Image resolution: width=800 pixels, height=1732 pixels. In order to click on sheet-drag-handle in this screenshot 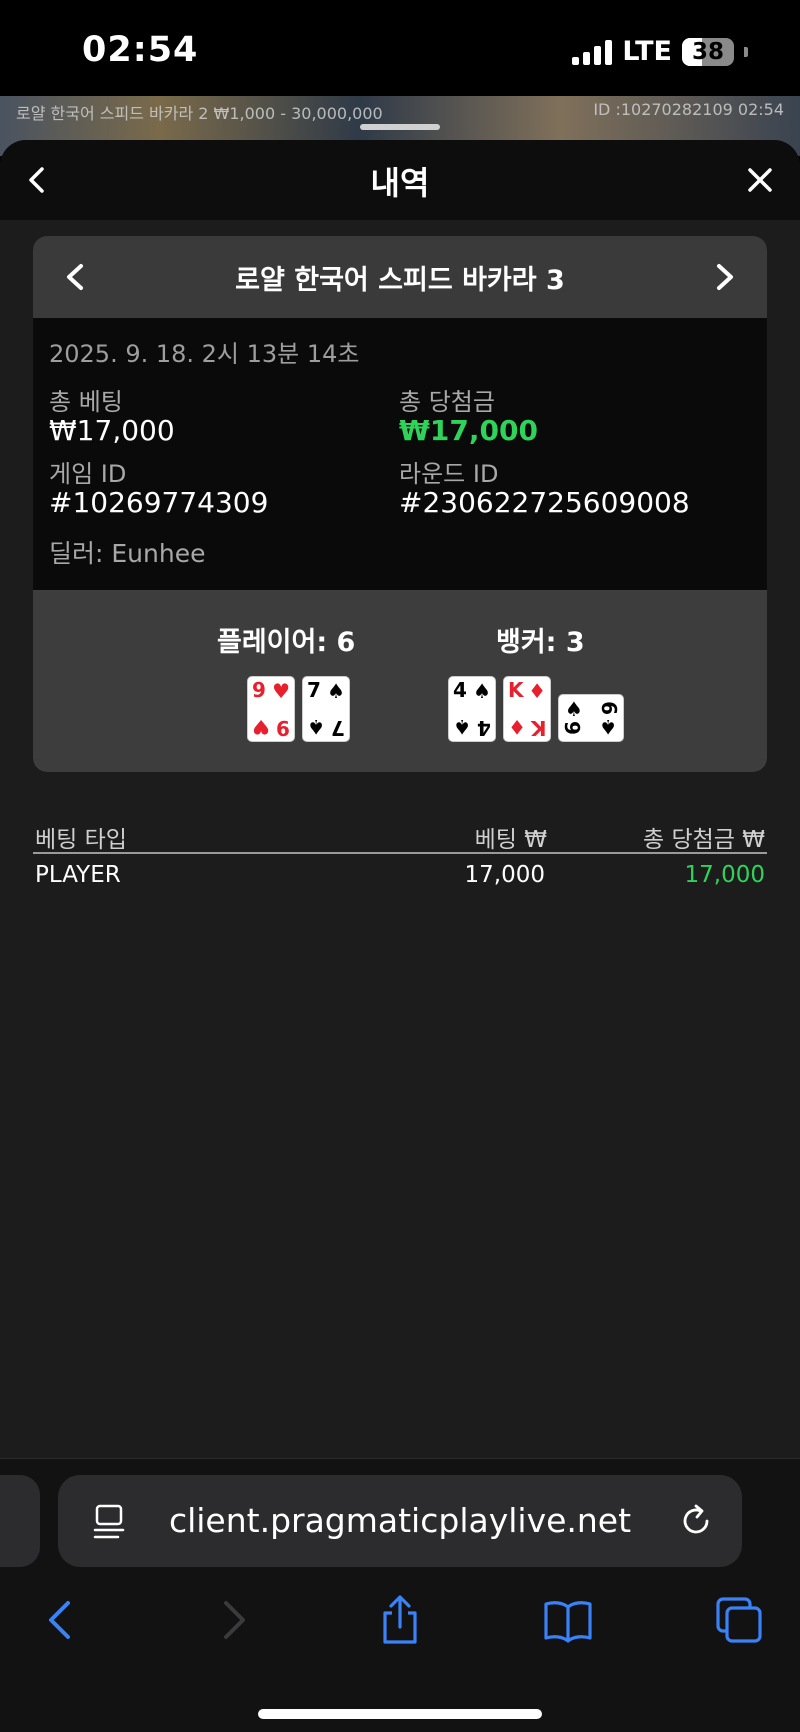, I will do `click(400, 127)`.